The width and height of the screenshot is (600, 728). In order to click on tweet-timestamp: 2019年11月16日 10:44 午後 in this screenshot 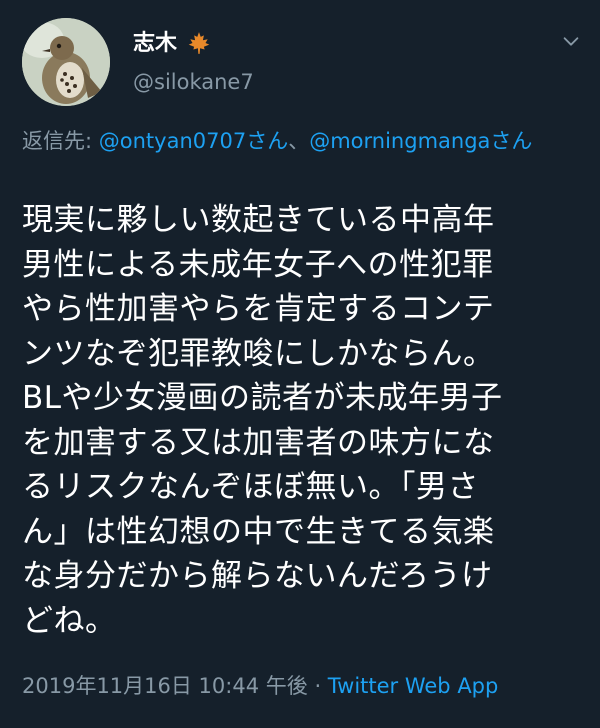, I will do `click(165, 686)`.